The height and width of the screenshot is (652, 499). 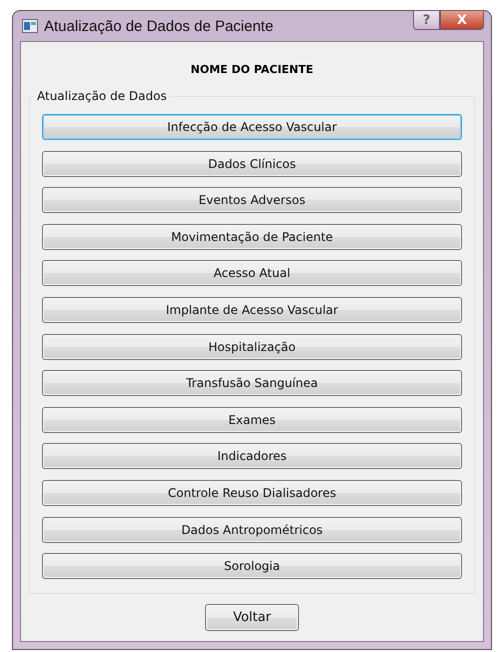 I want to click on menu-button: Movimentação de Paciente, so click(x=252, y=237).